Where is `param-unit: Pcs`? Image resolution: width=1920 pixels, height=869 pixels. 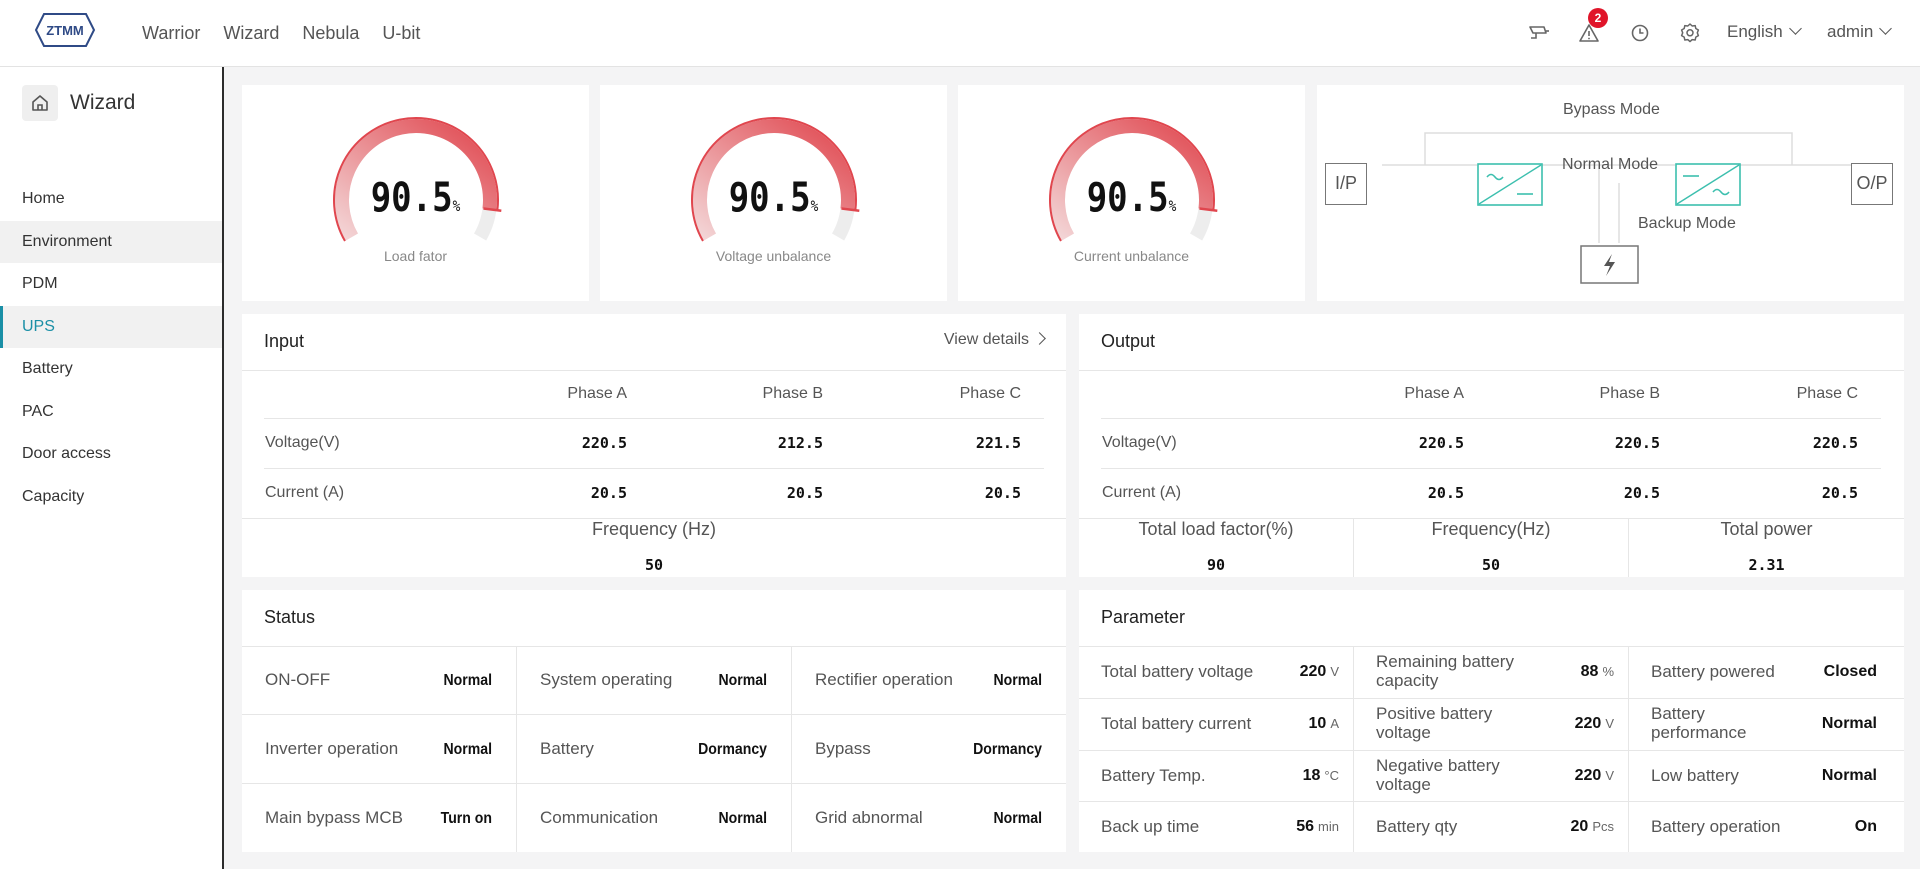
param-unit: Pcs is located at coordinates (1603, 826).